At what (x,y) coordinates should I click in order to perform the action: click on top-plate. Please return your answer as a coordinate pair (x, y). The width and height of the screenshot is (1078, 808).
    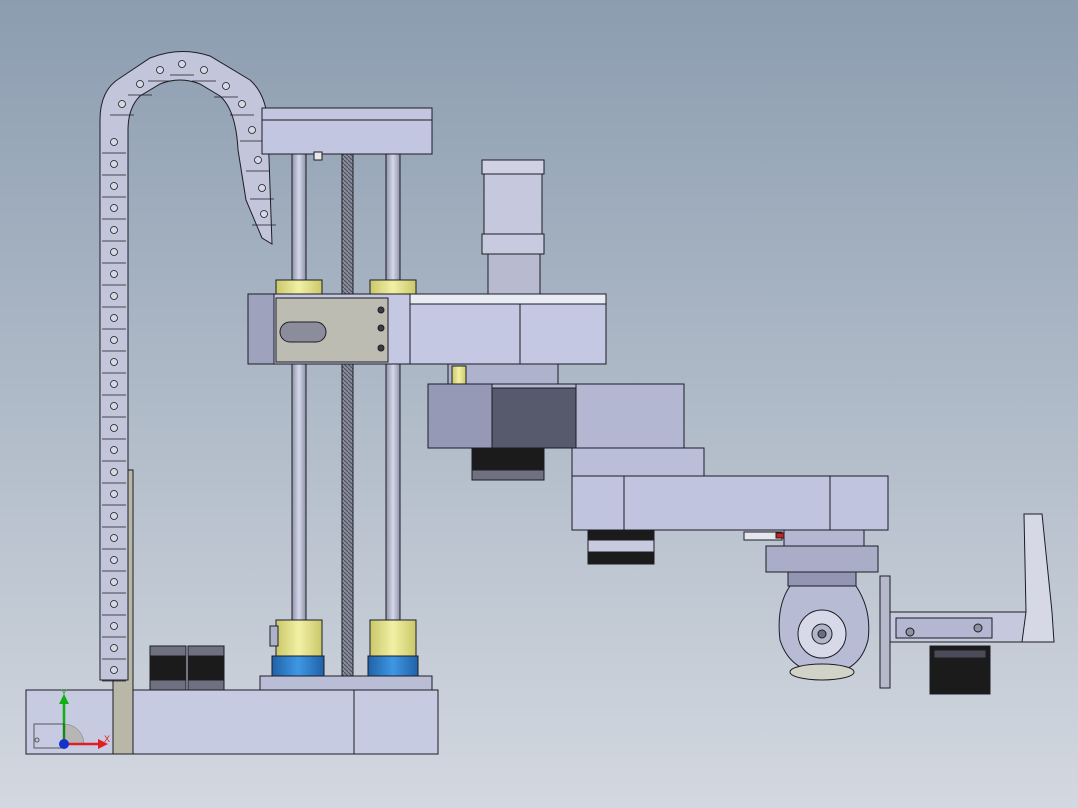
    Looking at the image, I should click on (347, 134).